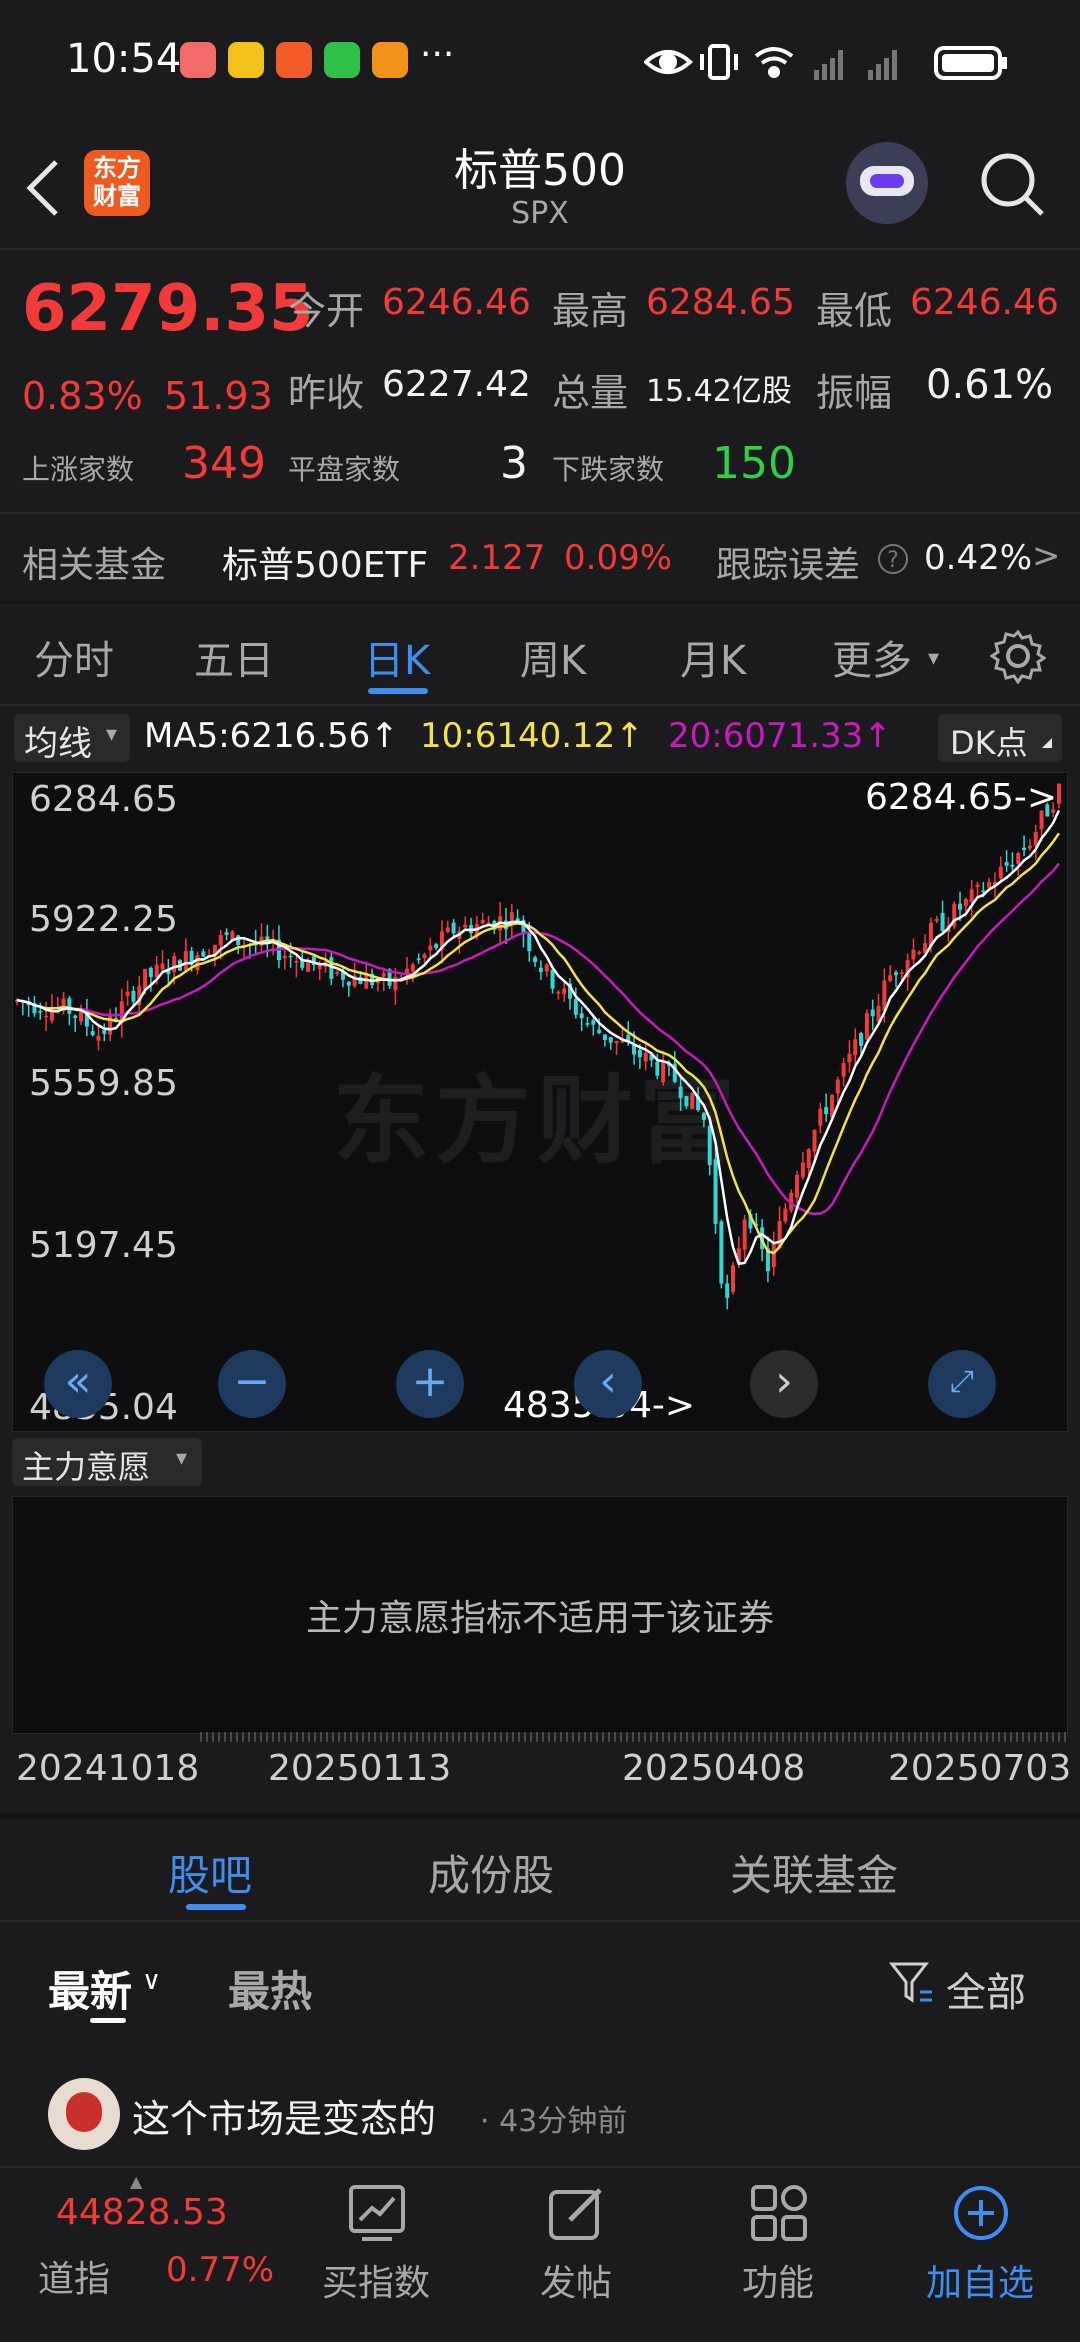  Describe the element at coordinates (168, 309) in the screenshot. I see `current-price: 6279.35` at that location.